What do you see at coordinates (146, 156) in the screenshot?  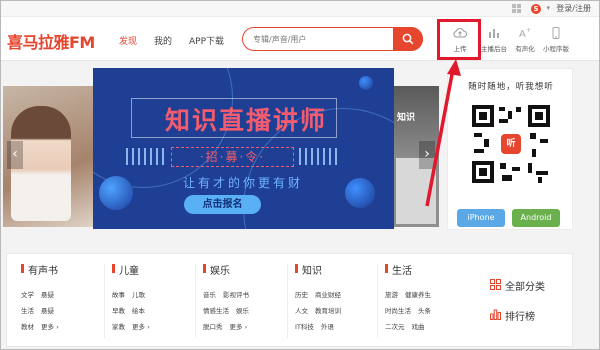 I see `decor-stripes` at bounding box center [146, 156].